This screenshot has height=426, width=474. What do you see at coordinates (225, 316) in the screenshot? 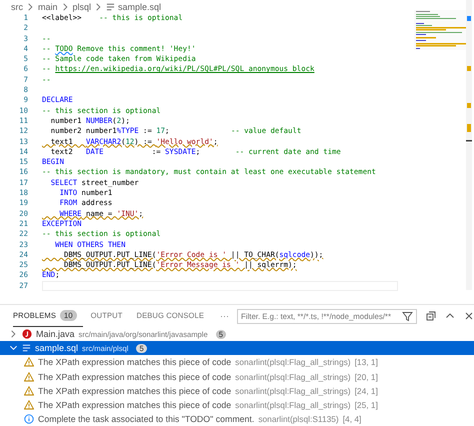
I see `more-button: ···` at bounding box center [225, 316].